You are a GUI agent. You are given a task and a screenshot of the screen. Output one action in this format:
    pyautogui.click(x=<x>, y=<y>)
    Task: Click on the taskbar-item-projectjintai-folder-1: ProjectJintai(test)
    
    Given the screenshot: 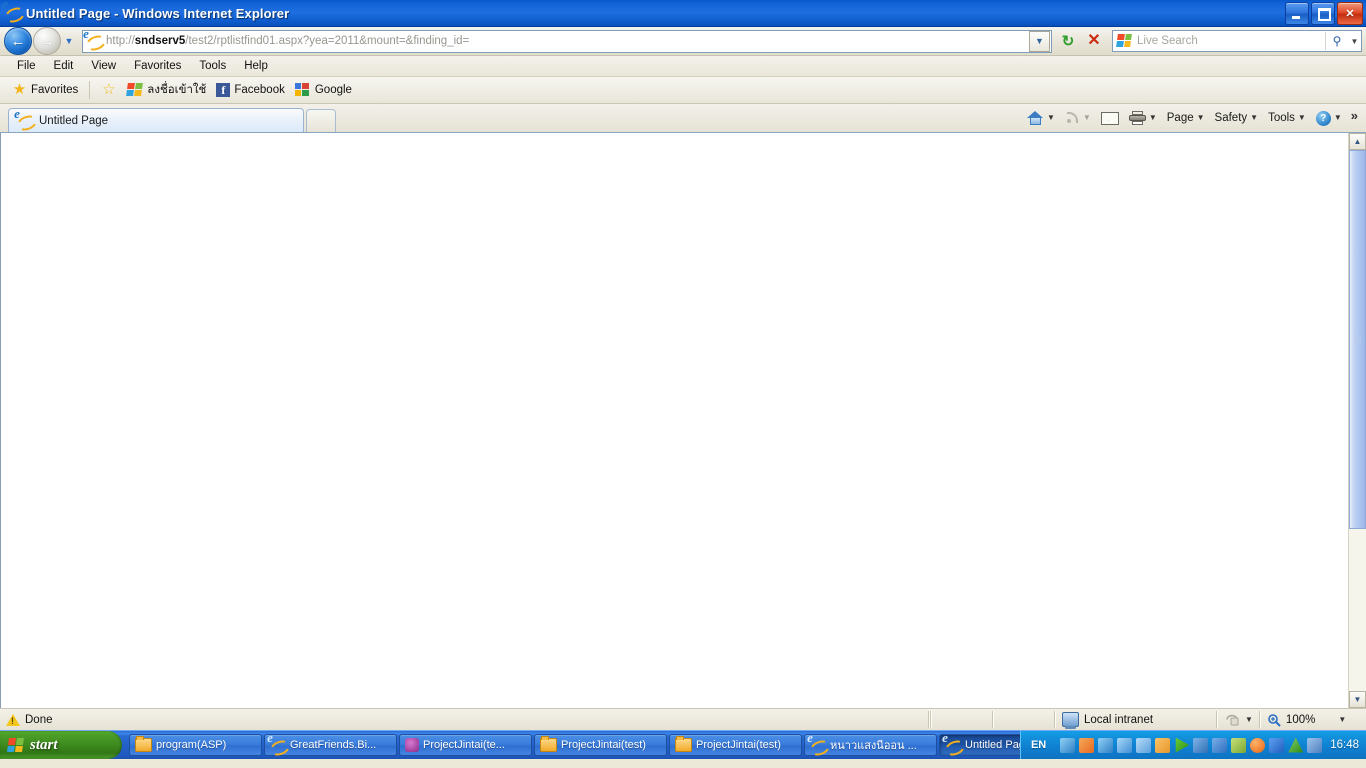 What is the action you would take?
    pyautogui.click(x=600, y=745)
    